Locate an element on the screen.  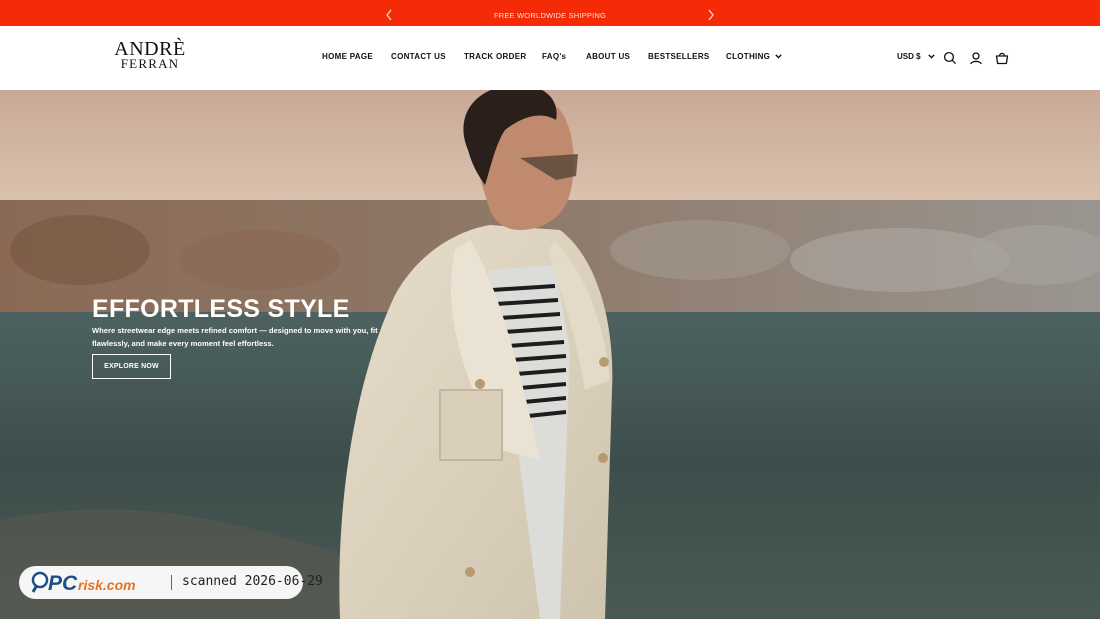
nav-home-page: HOME PAGE is located at coordinates (347, 57).